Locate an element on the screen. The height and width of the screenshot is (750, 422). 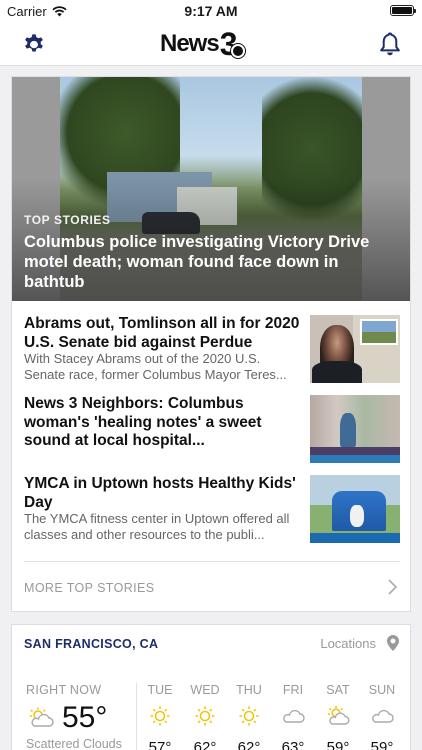
forecast-day-name: FRI is located at coordinates (293, 690).